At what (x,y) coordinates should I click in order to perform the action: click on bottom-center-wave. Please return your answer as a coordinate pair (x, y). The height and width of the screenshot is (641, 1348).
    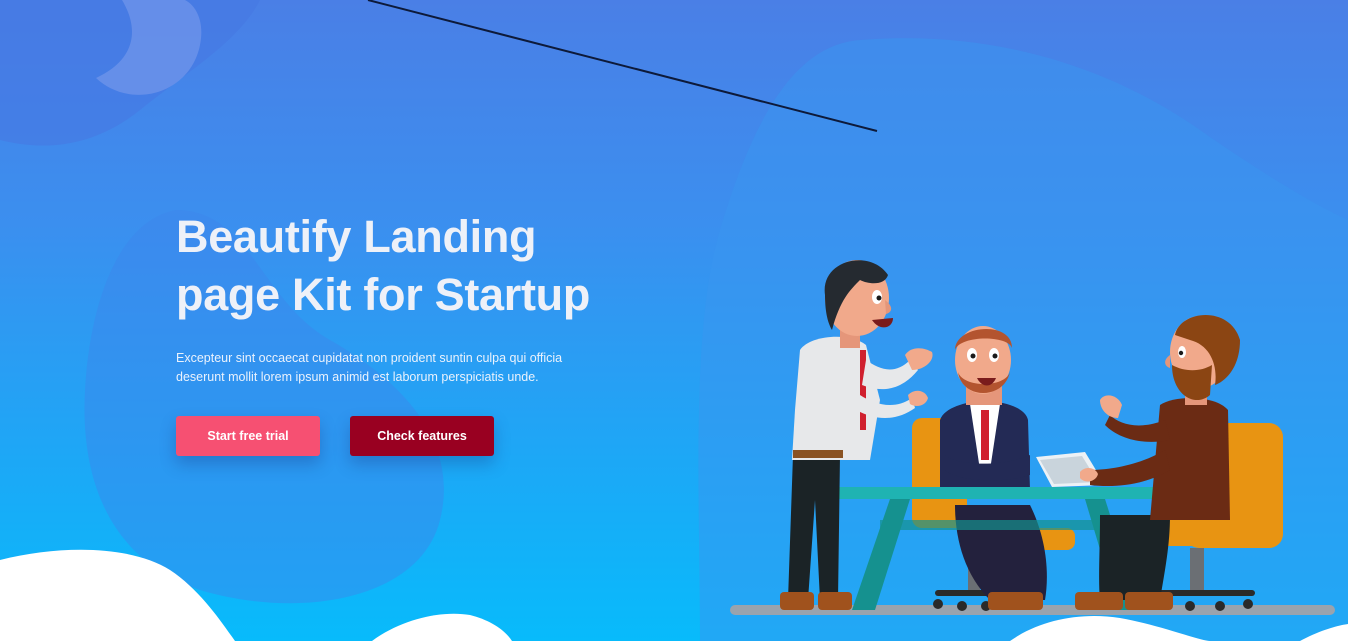
    Looking at the image, I should click on (442, 627).